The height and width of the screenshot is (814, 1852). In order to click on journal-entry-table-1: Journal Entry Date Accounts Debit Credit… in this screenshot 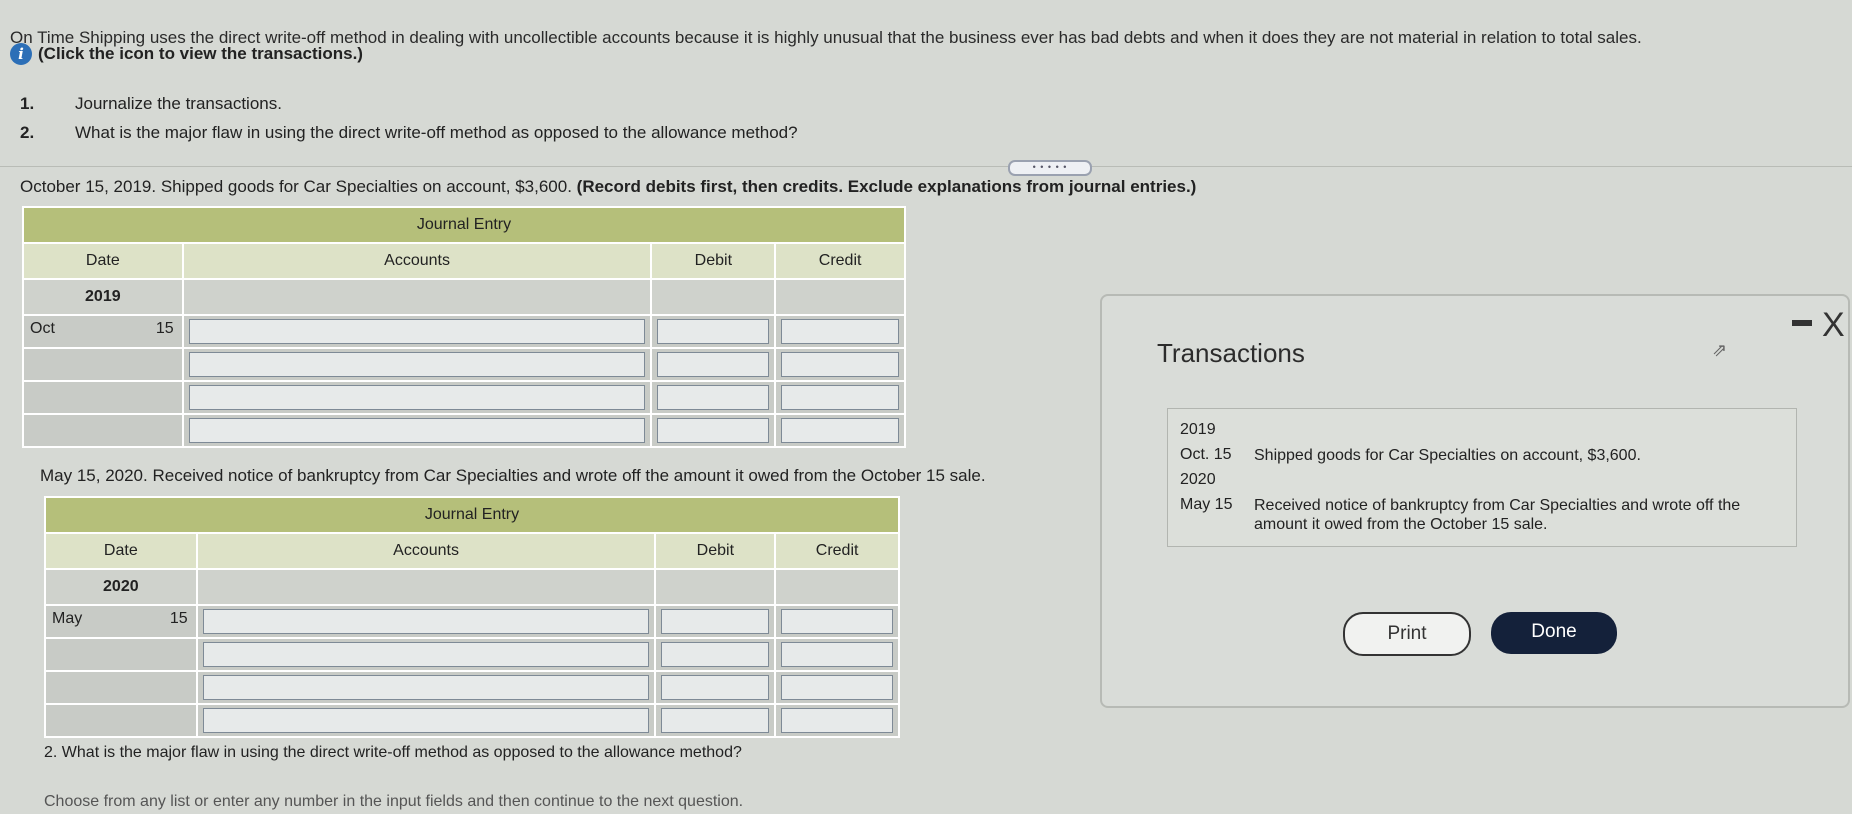, I will do `click(464, 327)`.